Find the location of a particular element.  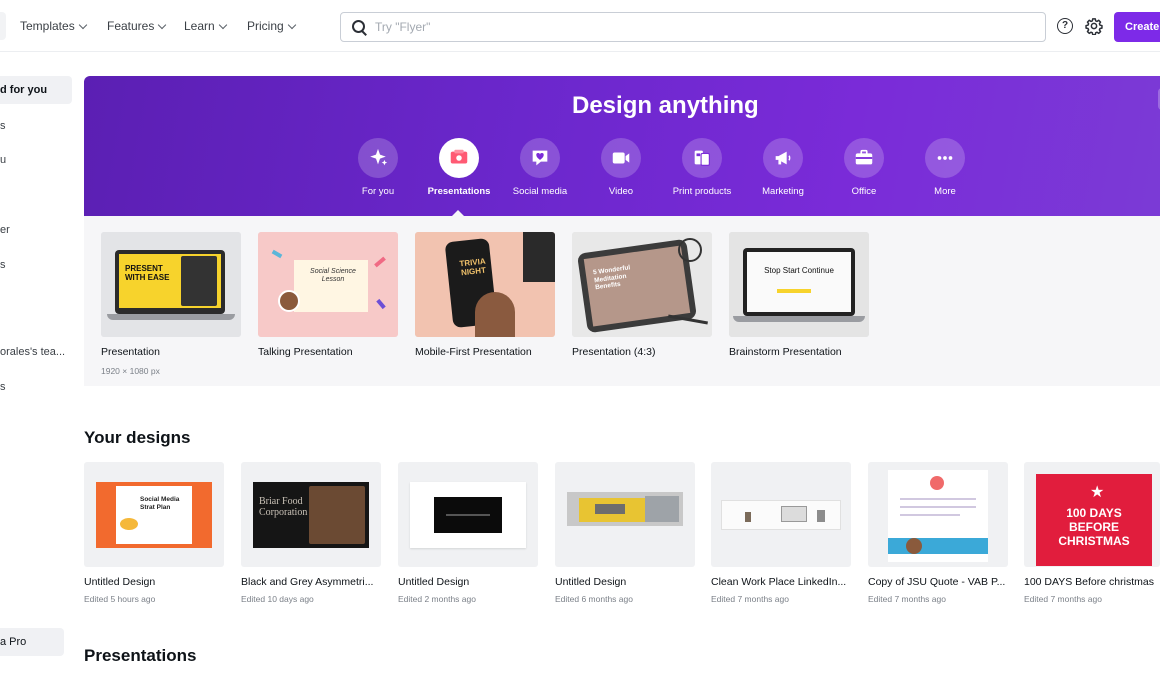

category-more: More is located at coordinates (945, 167).